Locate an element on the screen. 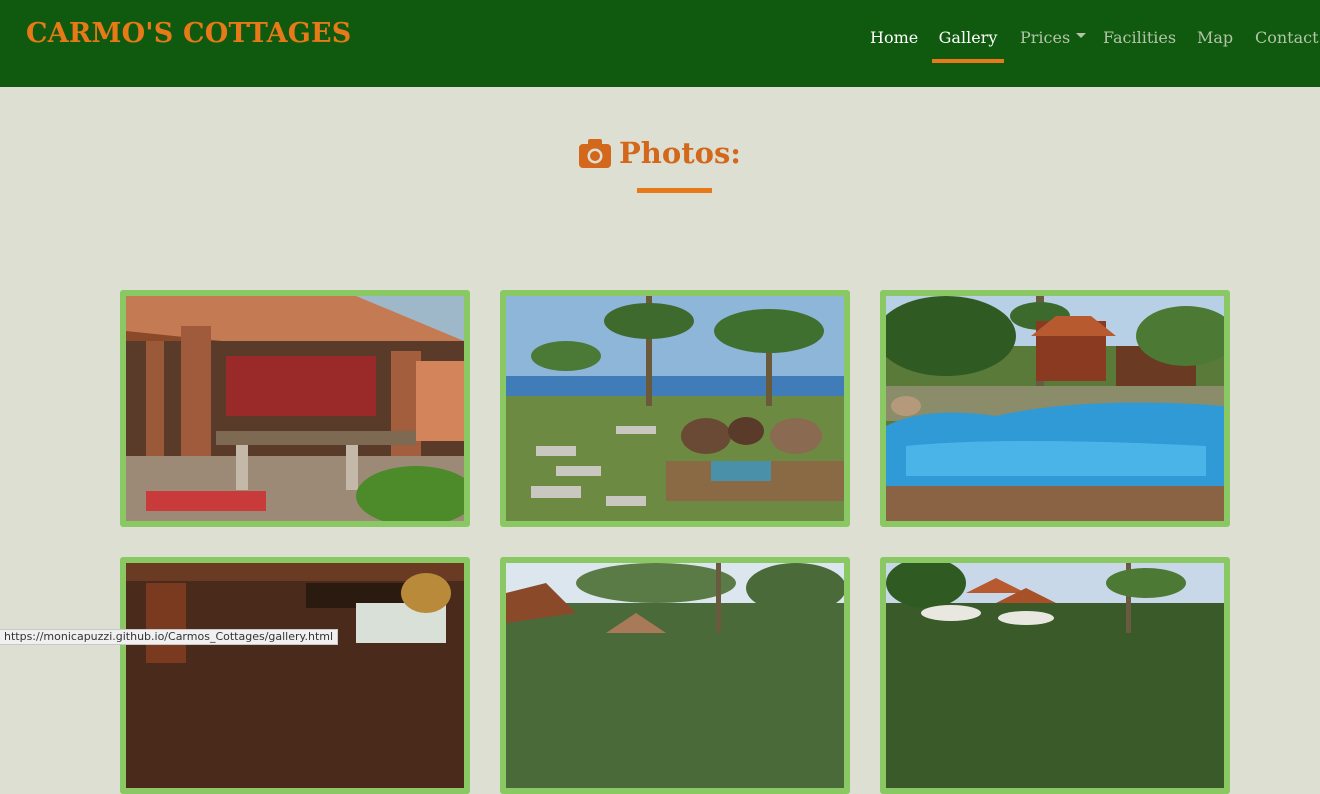 Image resolution: width=1320 pixels, height=794 pixels. caret-down-icon is located at coordinates (1081, 35).